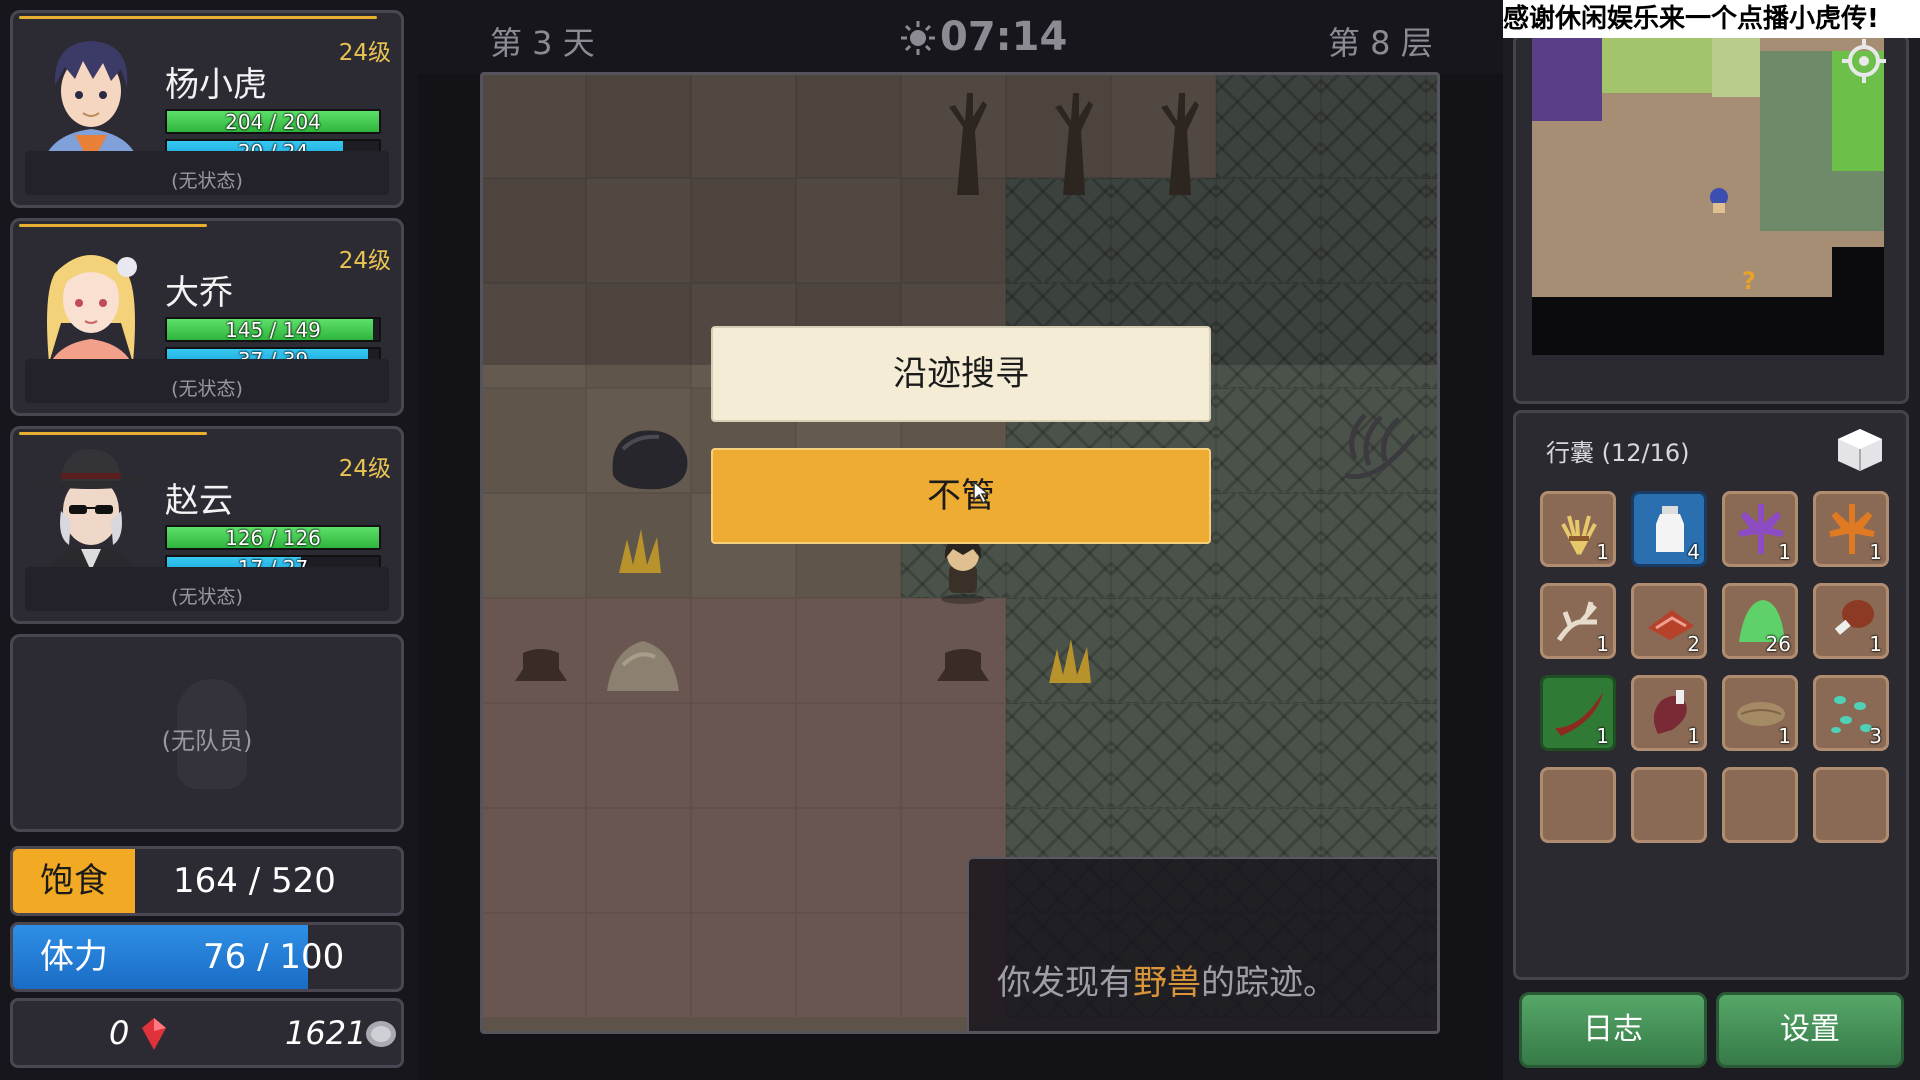 This screenshot has width=1920, height=1080. I want to click on member-name: 赵云, so click(199, 501).